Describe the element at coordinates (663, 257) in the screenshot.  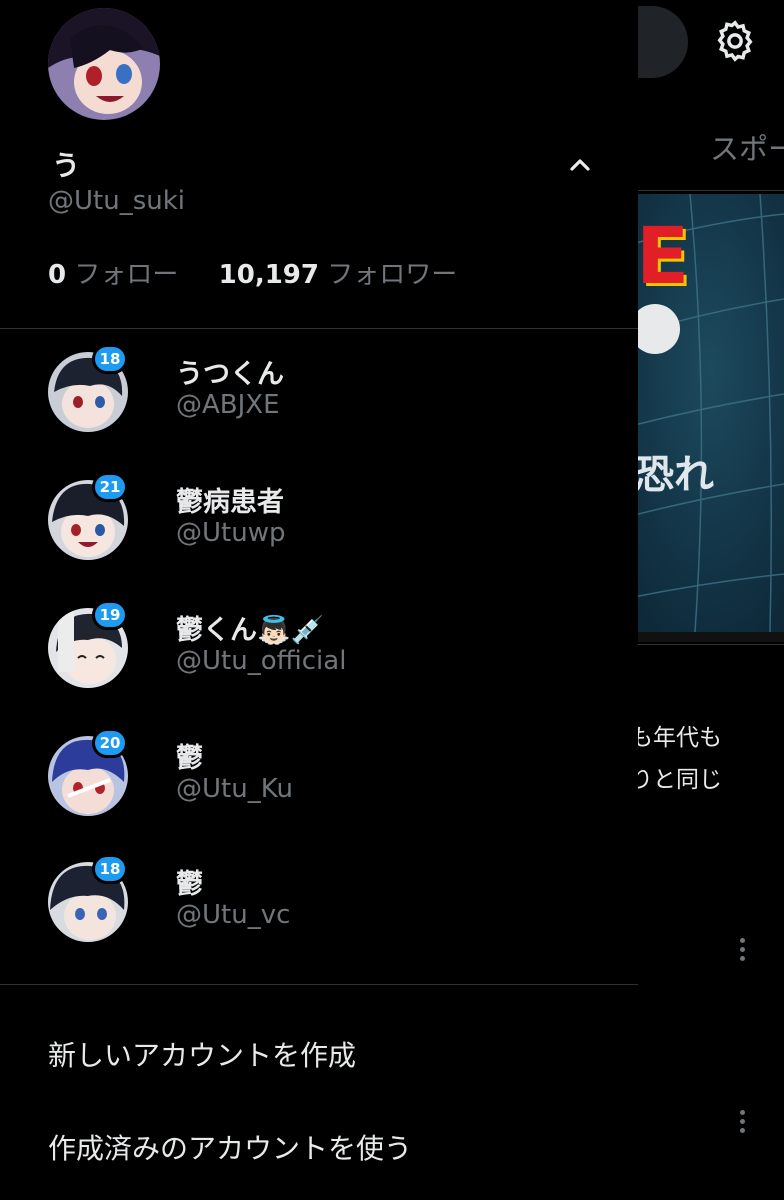
I see `banner-headline: E` at that location.